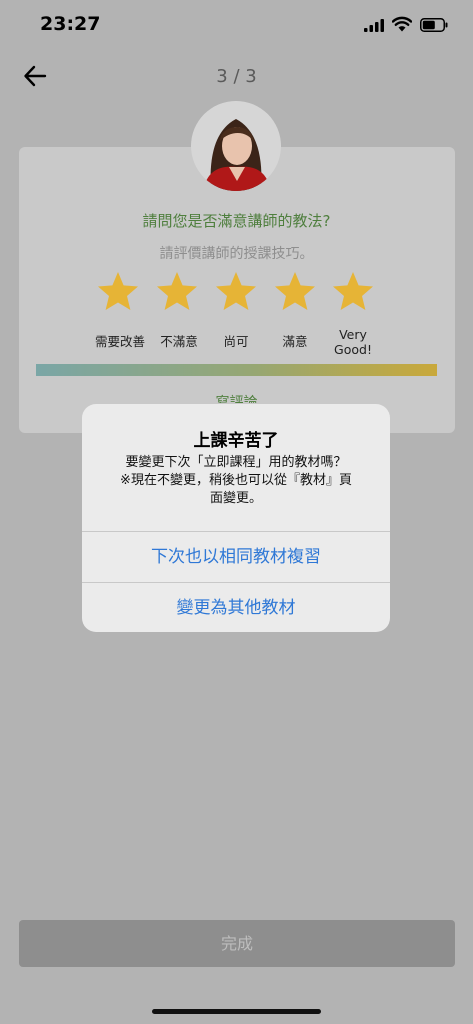 This screenshot has height=1024, width=473. Describe the element at coordinates (236, 76) in the screenshot. I see `page-indicator: 3 / 3` at that location.